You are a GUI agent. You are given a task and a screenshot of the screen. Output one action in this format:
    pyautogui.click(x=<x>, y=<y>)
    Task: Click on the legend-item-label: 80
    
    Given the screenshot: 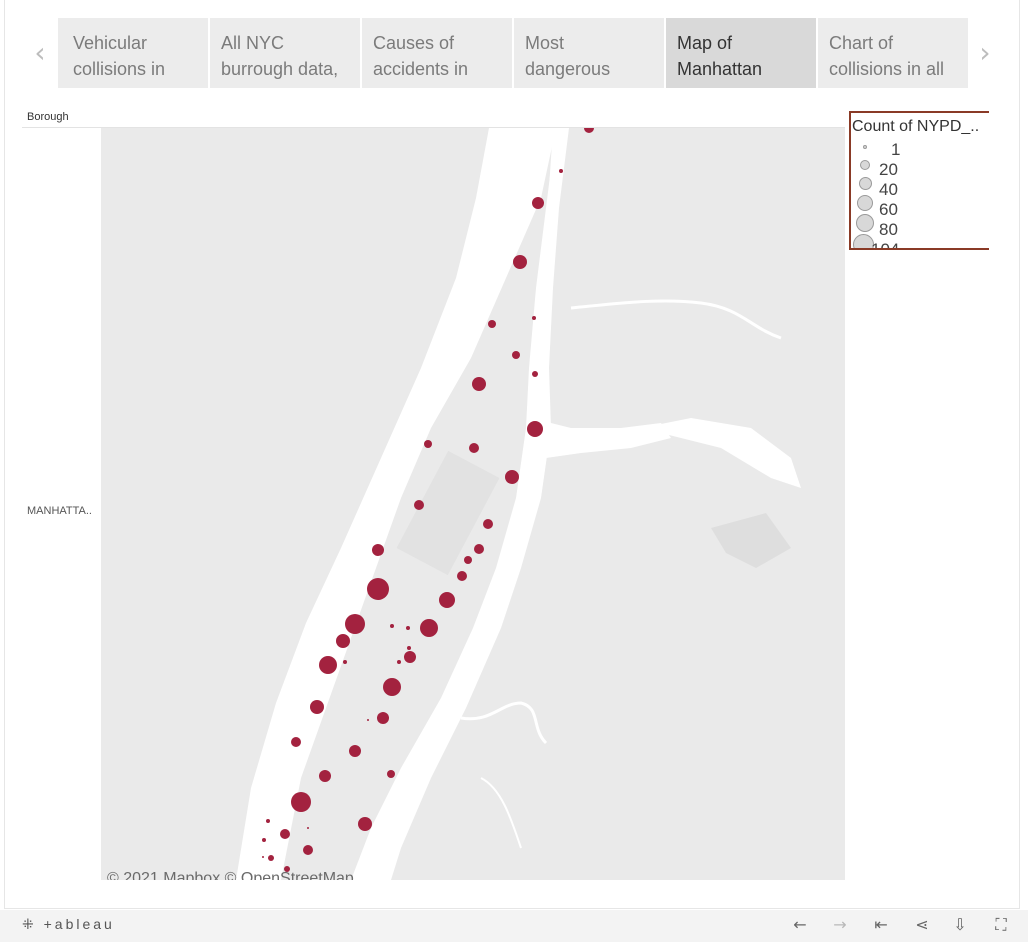 What is the action you would take?
    pyautogui.click(x=888, y=229)
    